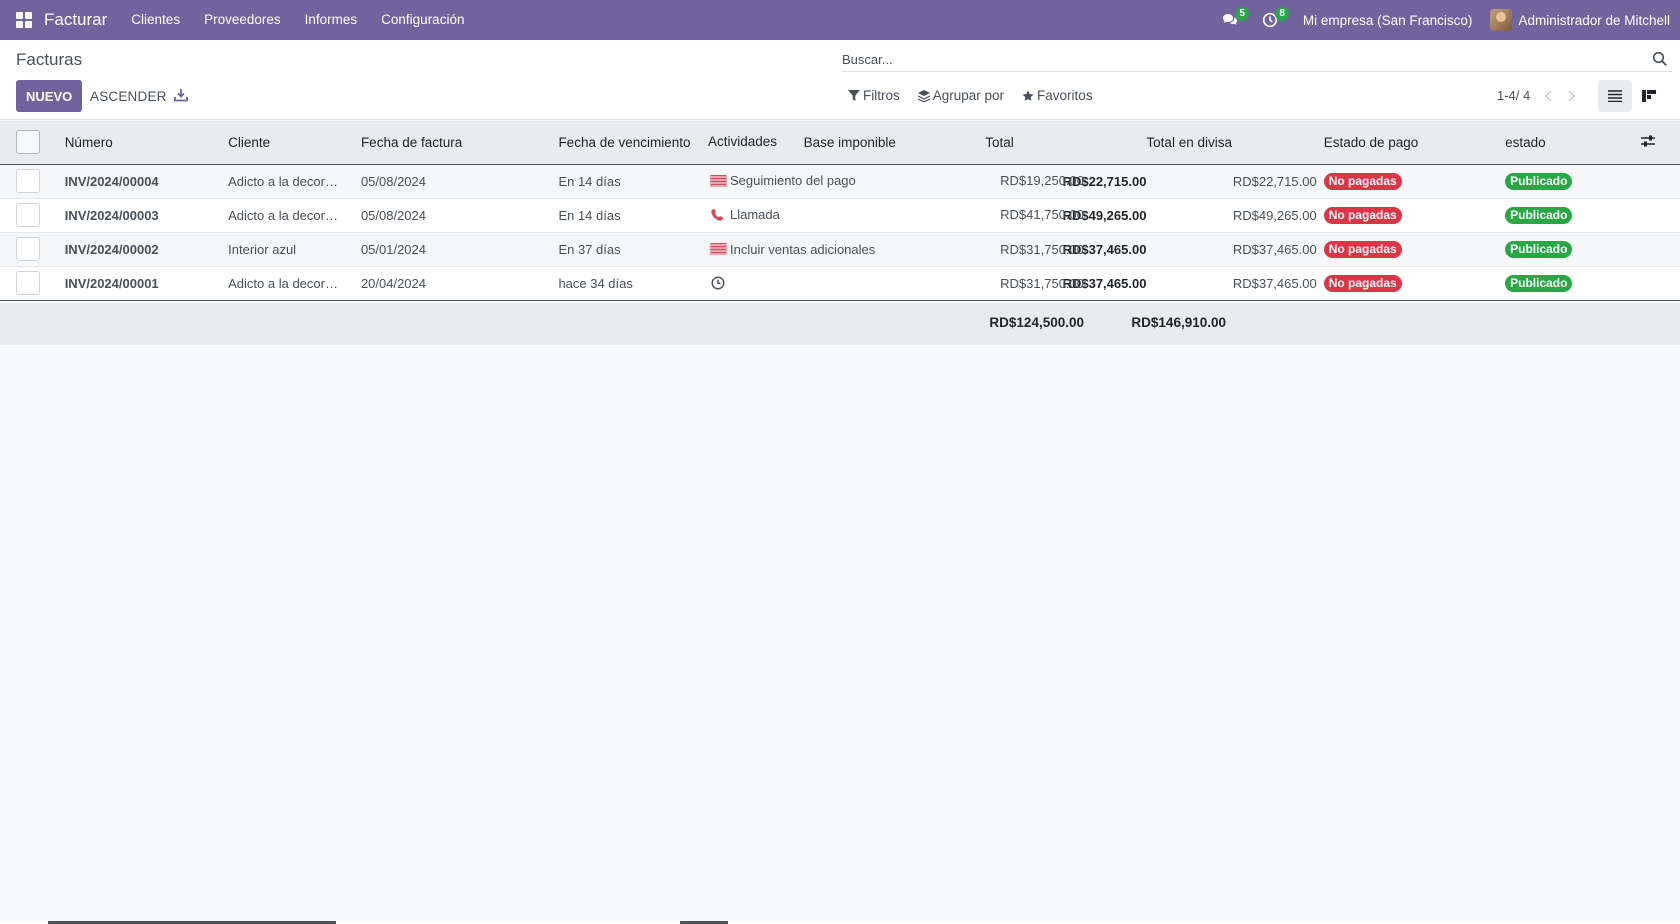  I want to click on search-input, so click(1237, 59).